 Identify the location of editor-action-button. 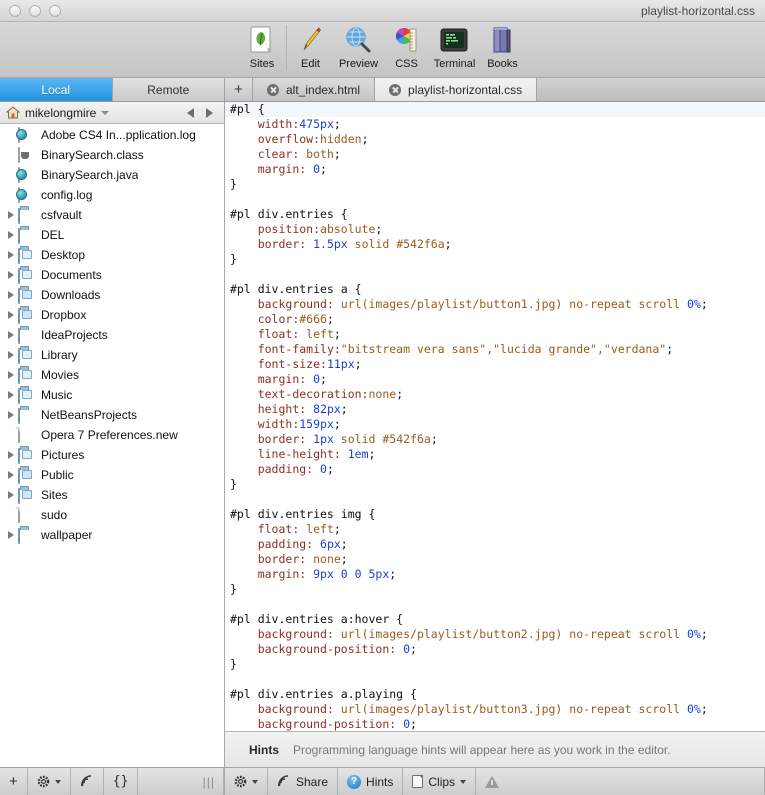
(246, 781).